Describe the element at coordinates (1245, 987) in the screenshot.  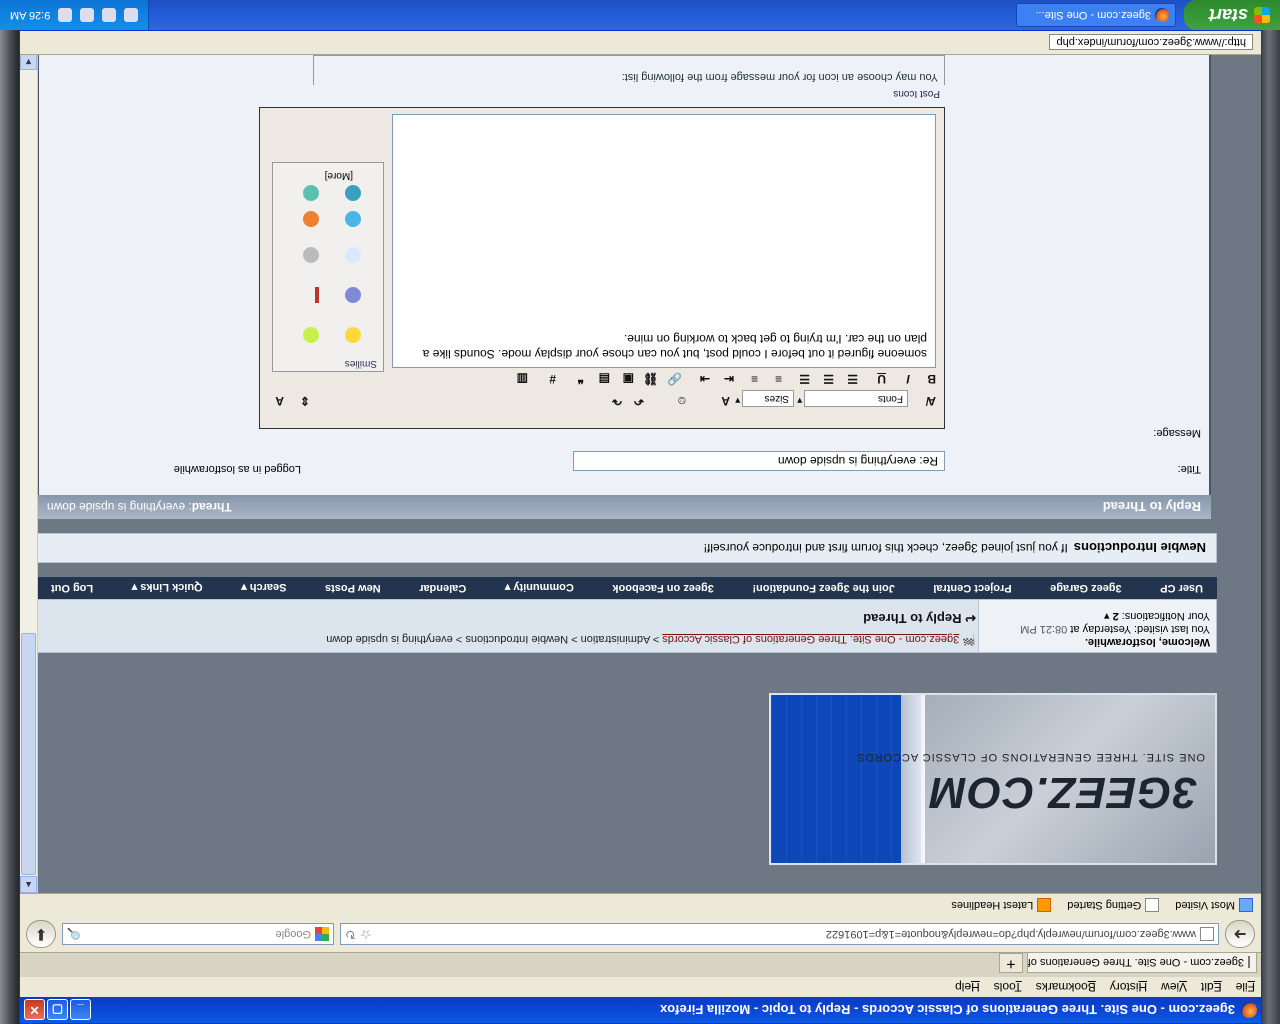
I see `menu-file: File` at that location.